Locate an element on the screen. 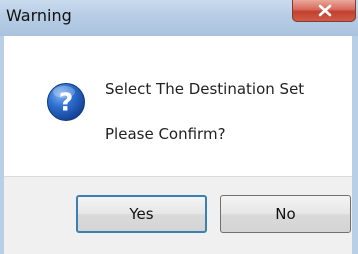 This screenshot has width=358, height=254. question-icon: ? is located at coordinates (66, 102).